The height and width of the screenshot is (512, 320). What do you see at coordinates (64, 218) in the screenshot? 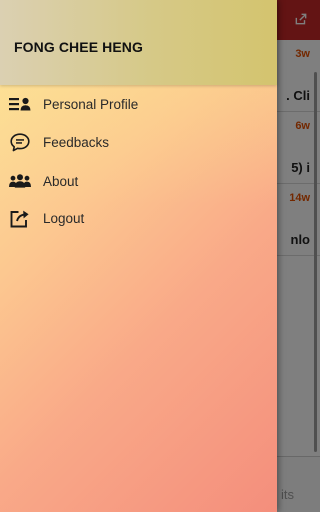
I see `menu-item-label: Logout` at bounding box center [64, 218].